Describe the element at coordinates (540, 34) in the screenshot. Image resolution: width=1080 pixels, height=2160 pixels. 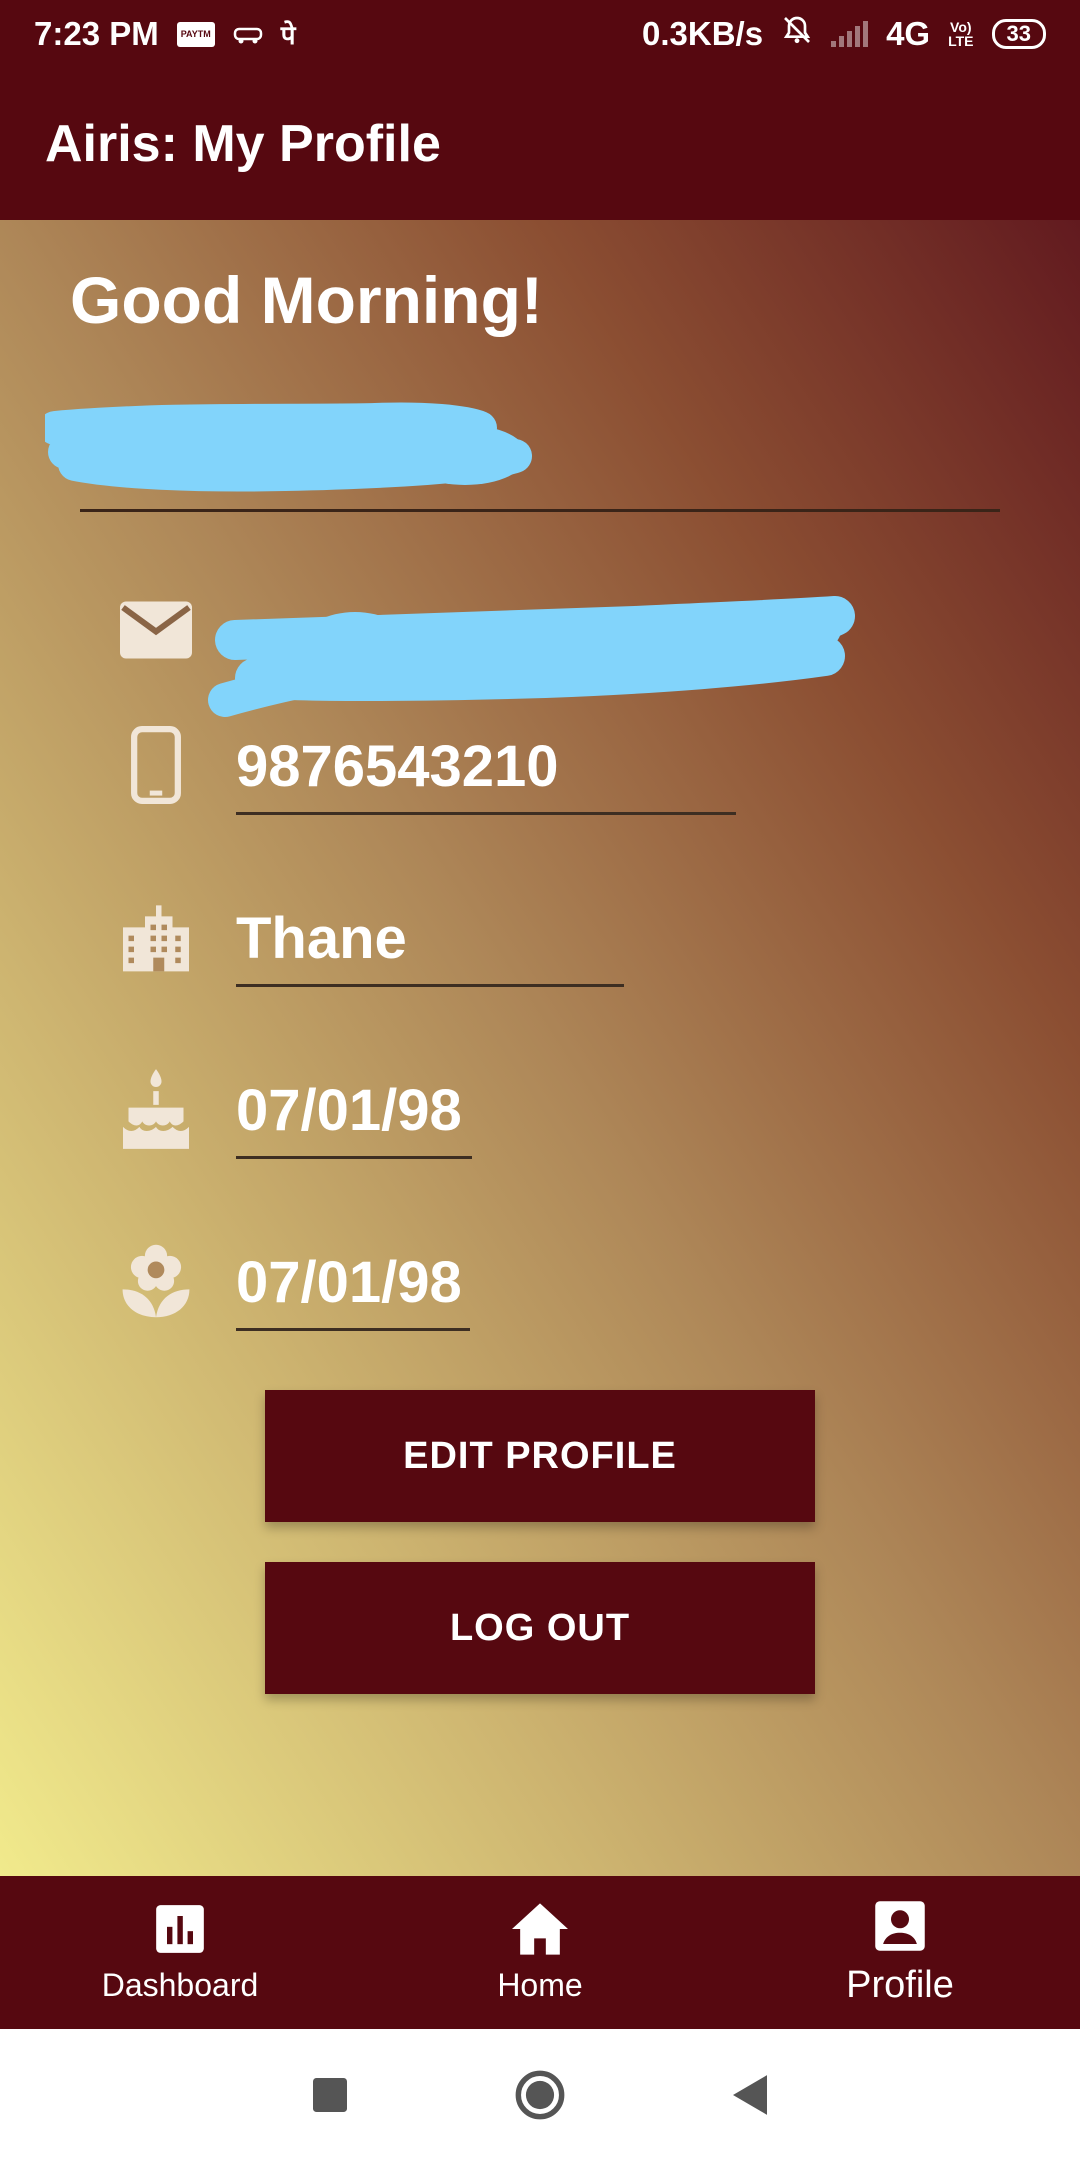
I see `status-bar: 7:23 PM PAYTM पे 0.3KB/s 4G Vo) LTE 33` at that location.